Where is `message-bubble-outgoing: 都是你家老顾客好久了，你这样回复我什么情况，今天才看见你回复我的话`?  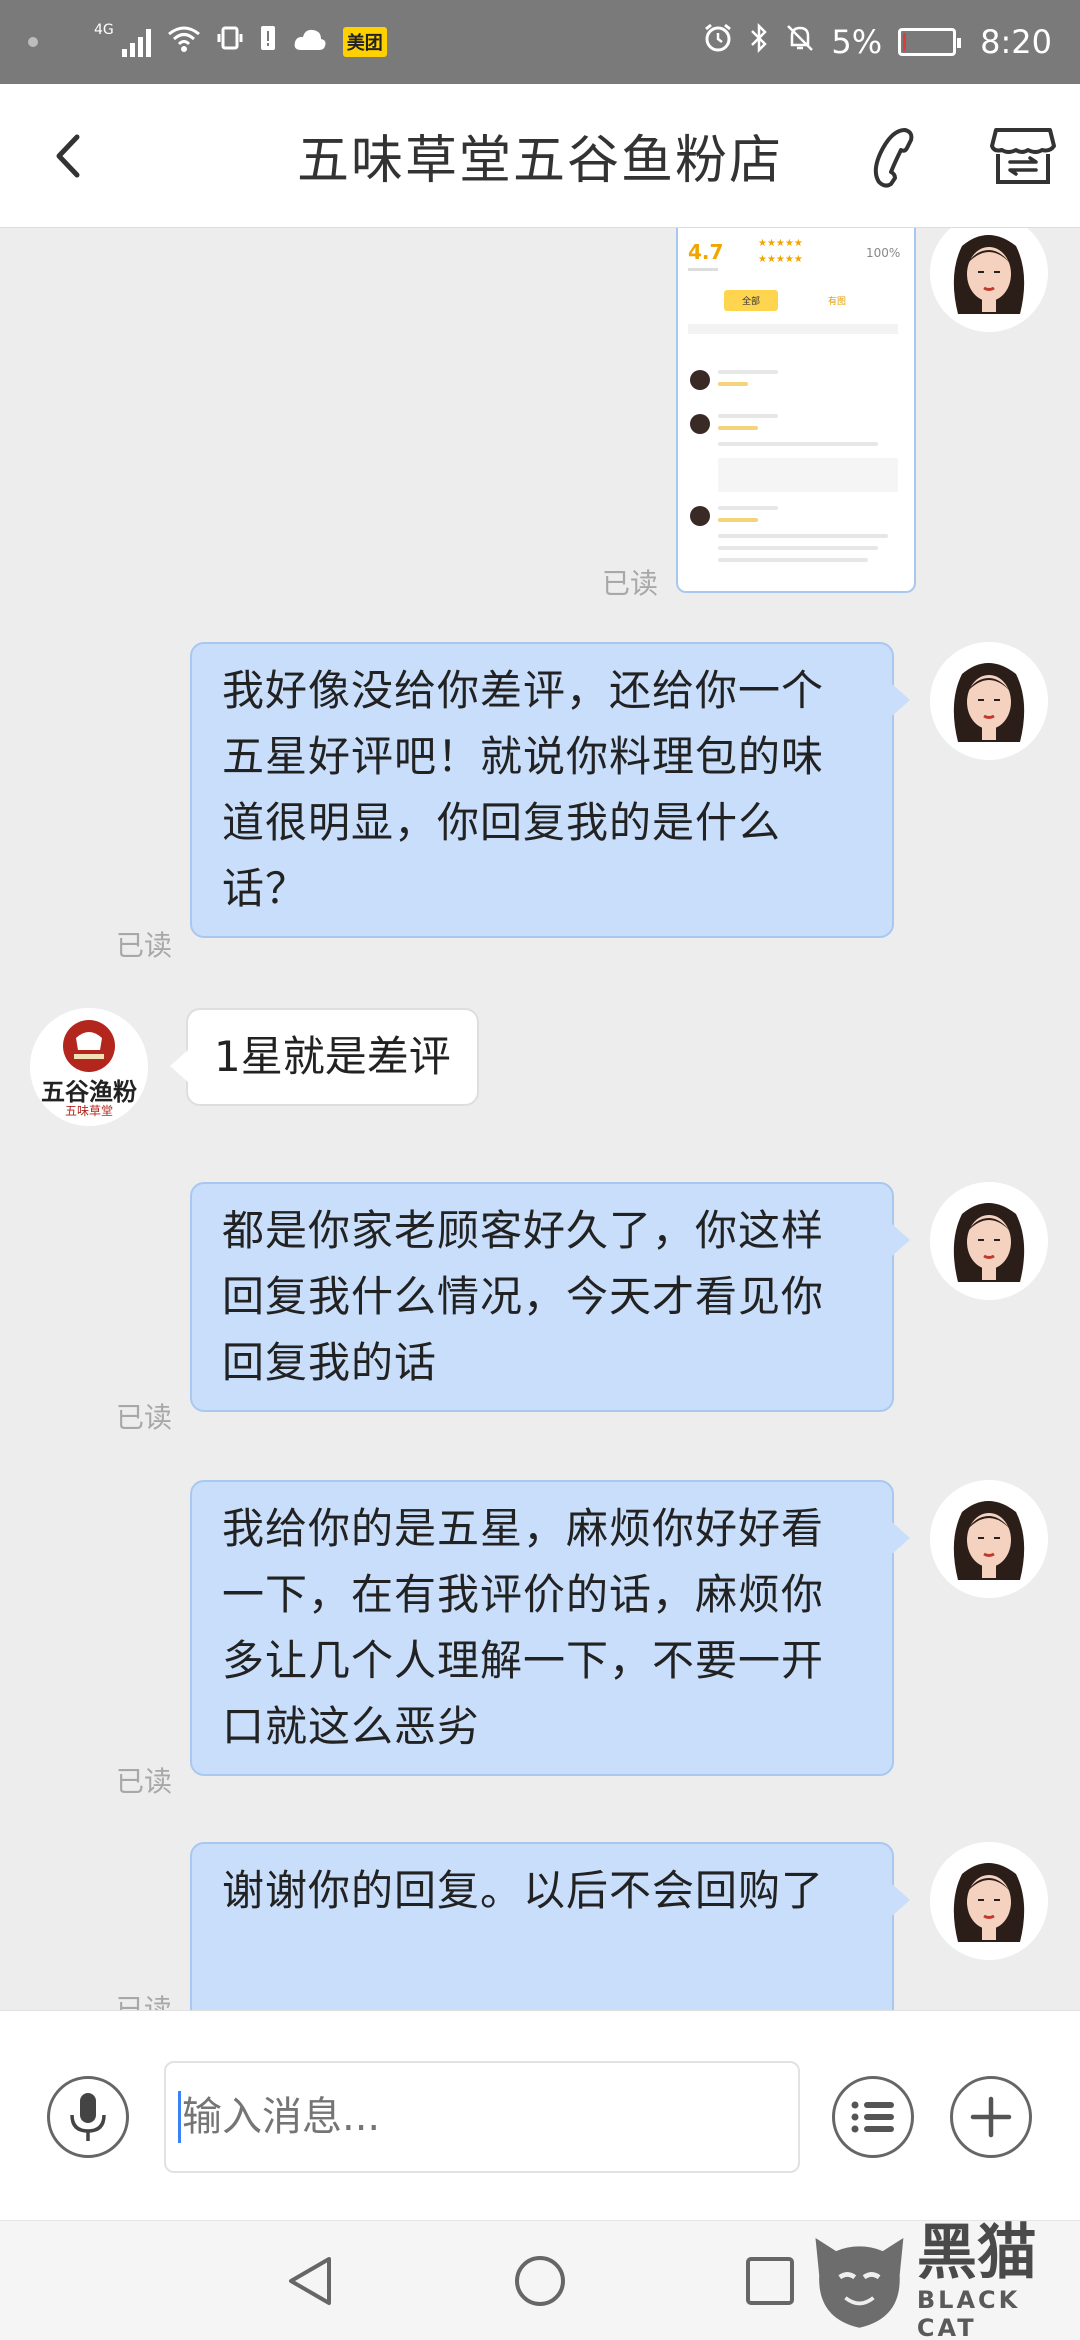
message-bubble-outgoing: 都是你家老顾客好久了，你这样回复我什么情况，今天才看见你回复我的话 is located at coordinates (550, 1297).